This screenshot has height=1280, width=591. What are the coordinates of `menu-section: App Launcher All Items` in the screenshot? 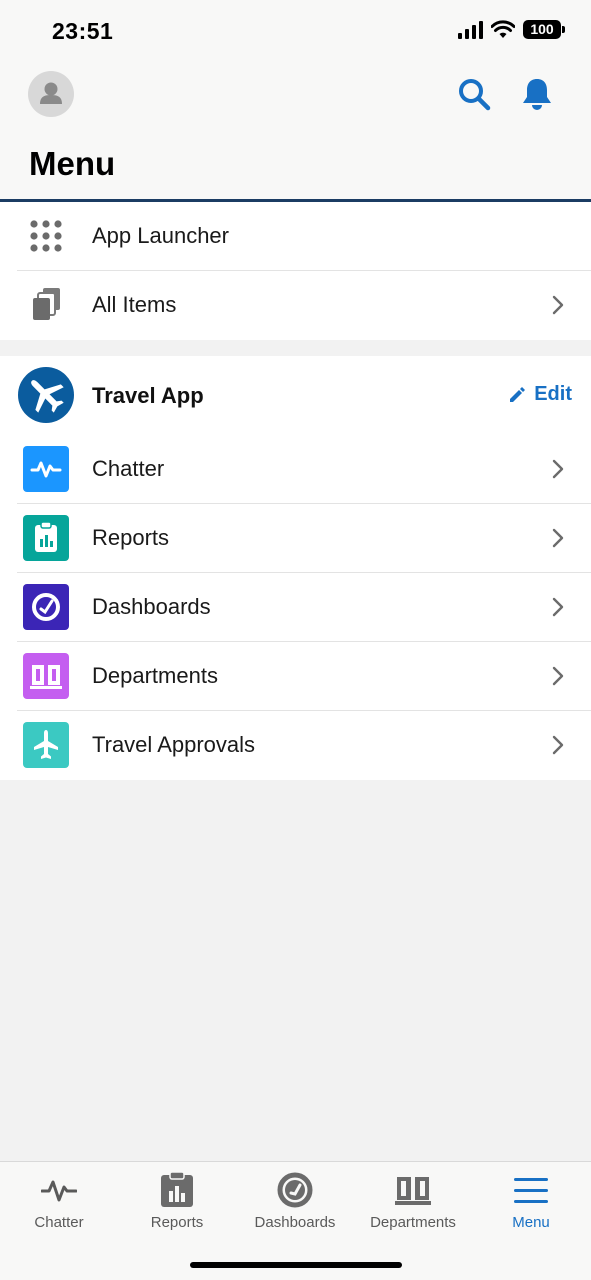 It's located at (295, 271).